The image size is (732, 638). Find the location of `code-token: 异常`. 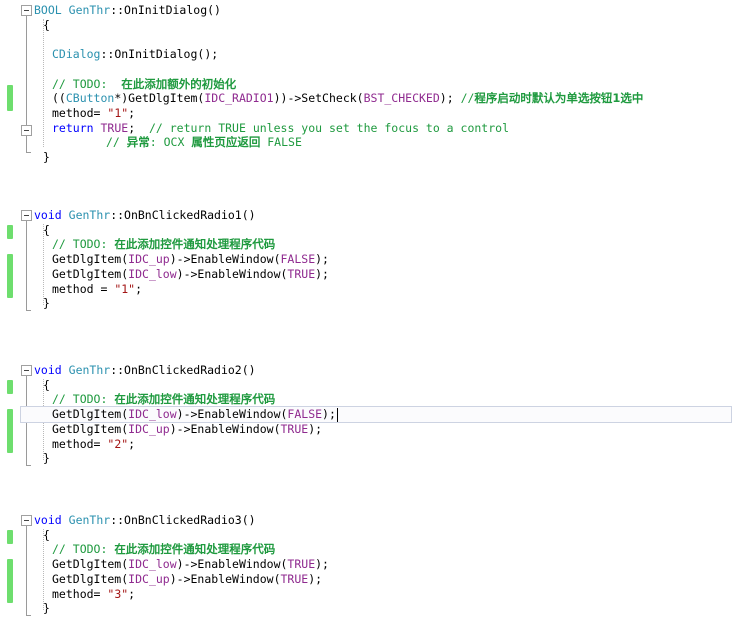

code-token: 异常 is located at coordinates (138, 142).